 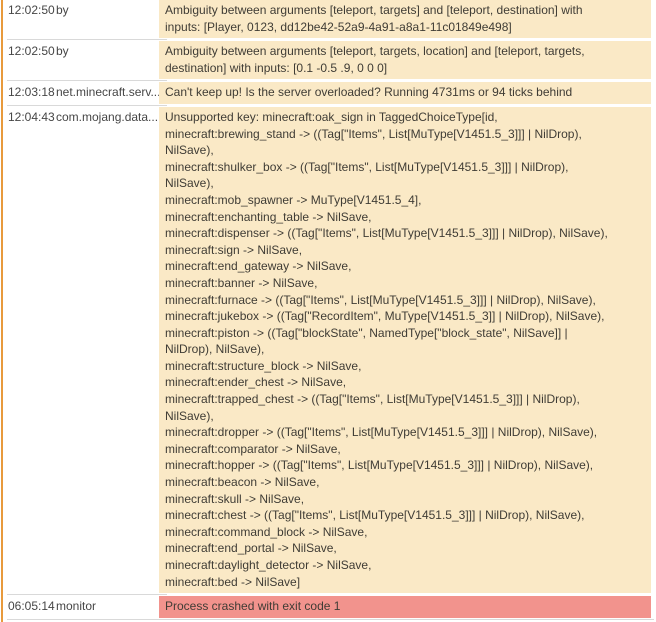 What do you see at coordinates (76, 606) in the screenshot?
I see `log-source: monitor` at bounding box center [76, 606].